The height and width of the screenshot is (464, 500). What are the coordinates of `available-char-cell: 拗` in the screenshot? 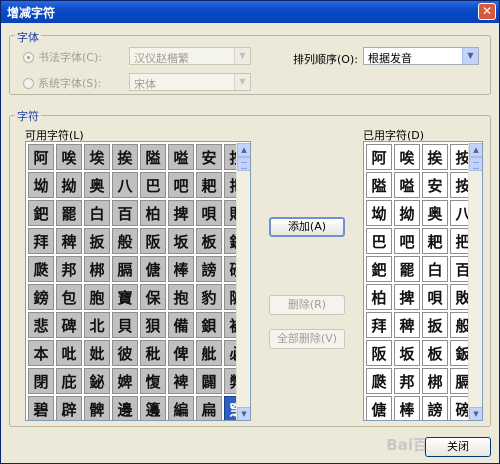 It's located at (69, 185).